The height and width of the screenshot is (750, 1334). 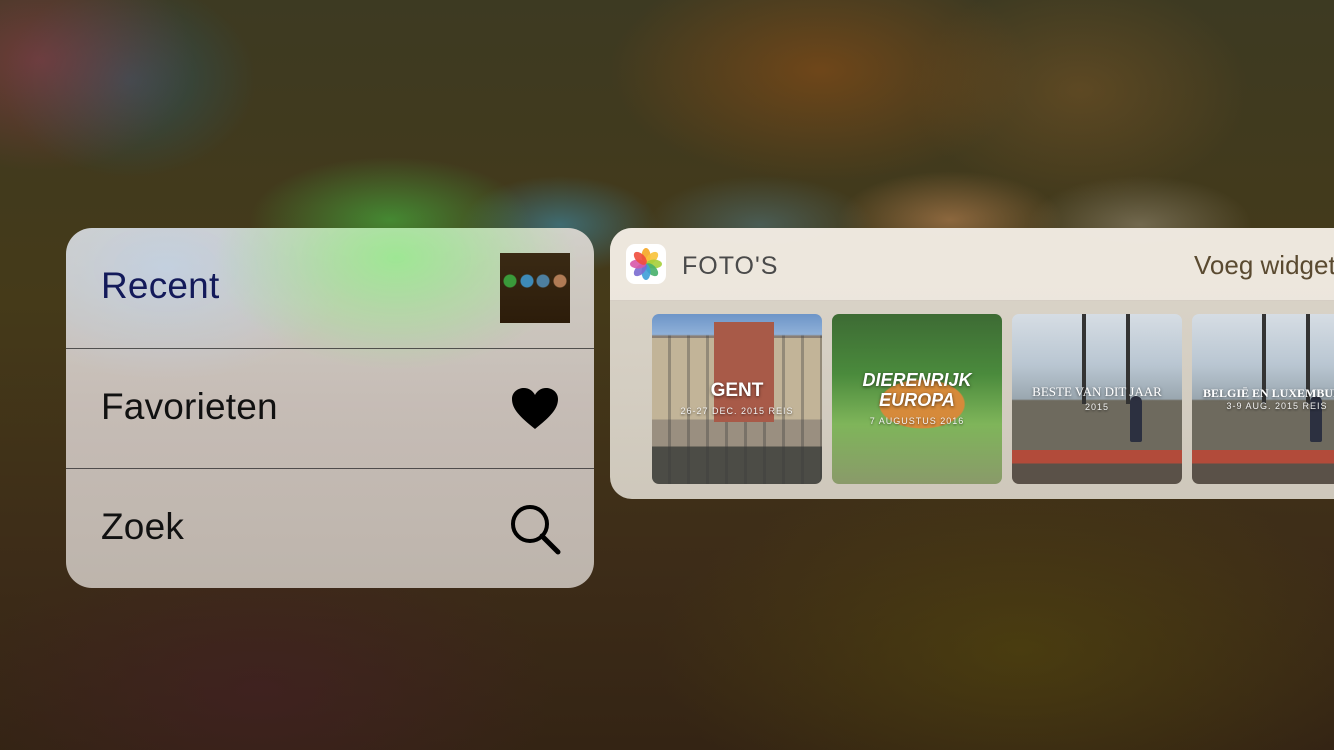 I want to click on album-belgie-en-luxemburg: BELGIË EN LUXEMBURG 3-9 AUG. 2015 REIS, so click(x=1263, y=399).